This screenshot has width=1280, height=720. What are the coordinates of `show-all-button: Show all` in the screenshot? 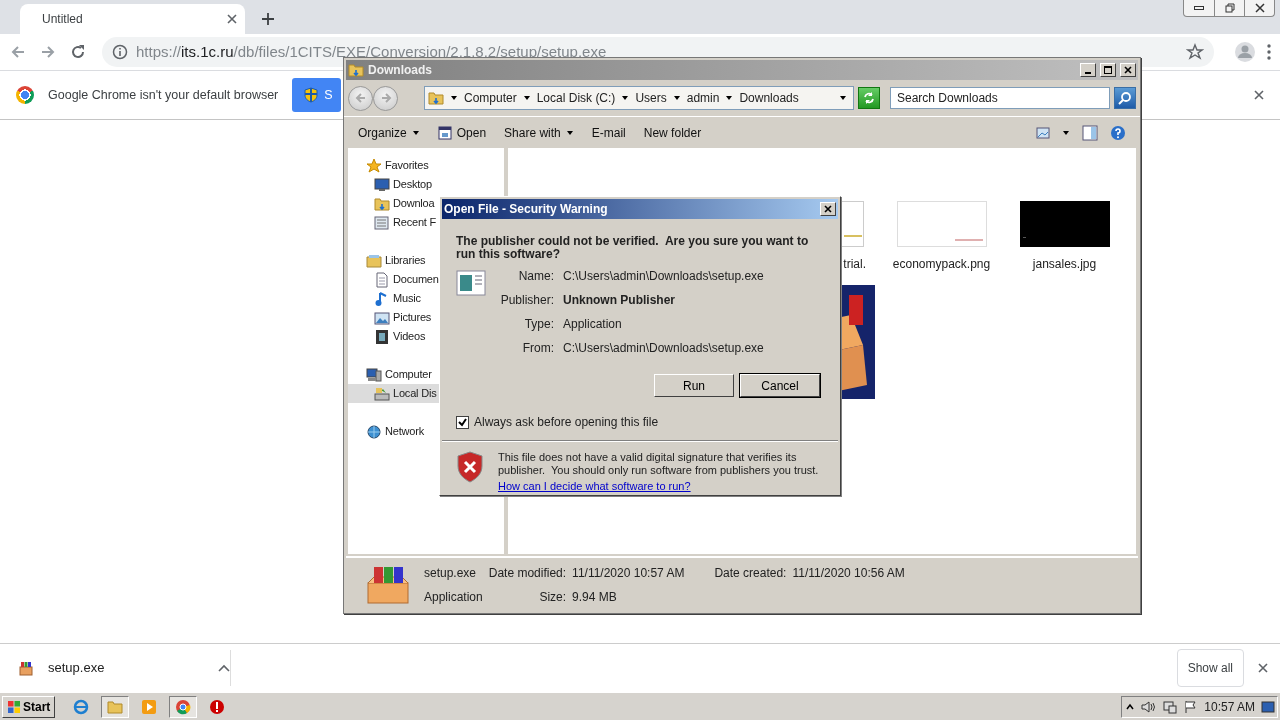 It's located at (1210, 668).